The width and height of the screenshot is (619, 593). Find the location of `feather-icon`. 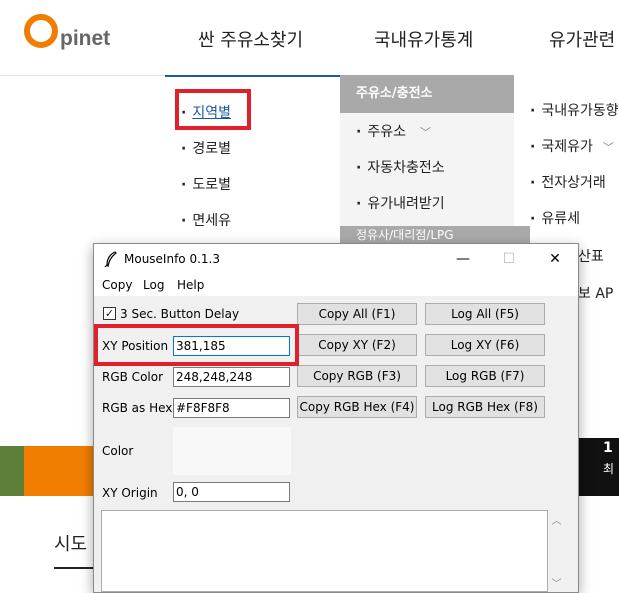

feather-icon is located at coordinates (110, 259).